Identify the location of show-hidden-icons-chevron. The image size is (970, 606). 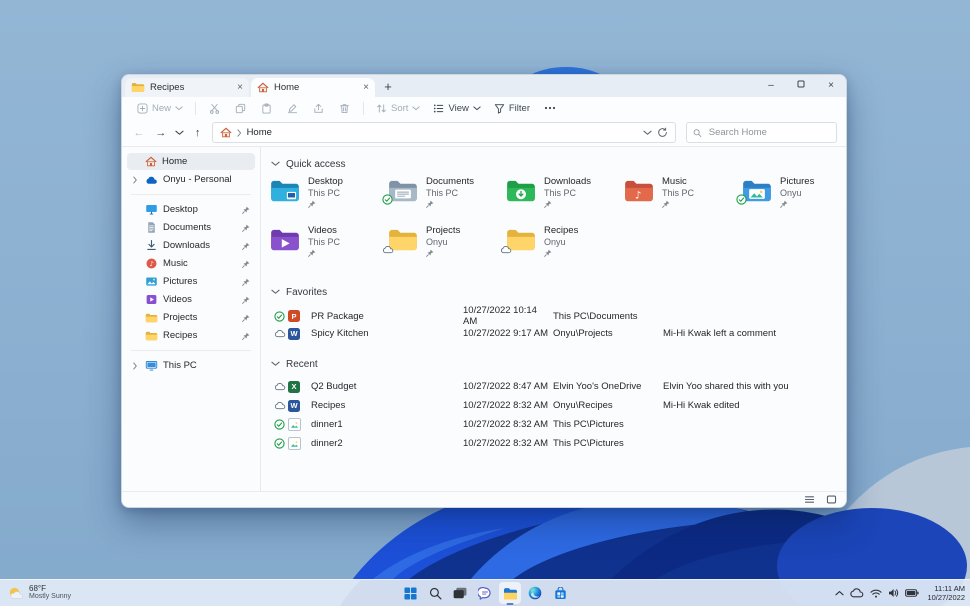
(840, 593).